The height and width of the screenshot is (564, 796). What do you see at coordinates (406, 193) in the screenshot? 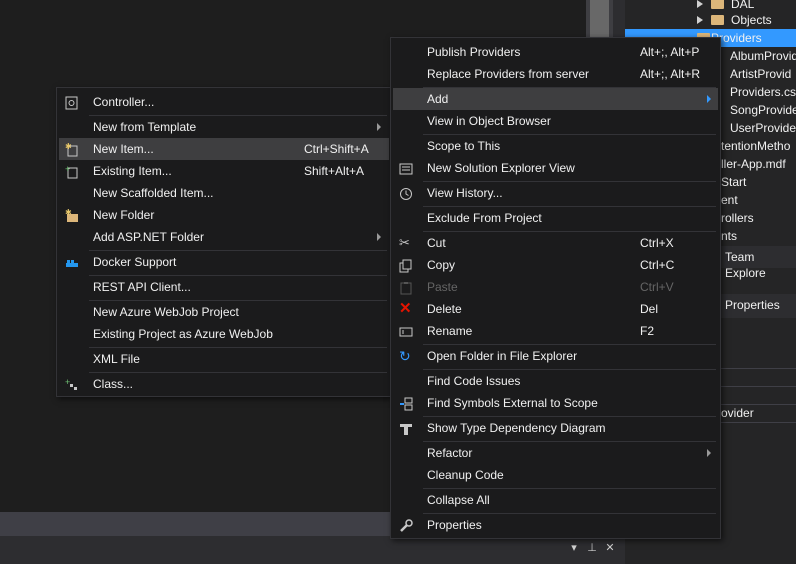
I see `history-icon` at bounding box center [406, 193].